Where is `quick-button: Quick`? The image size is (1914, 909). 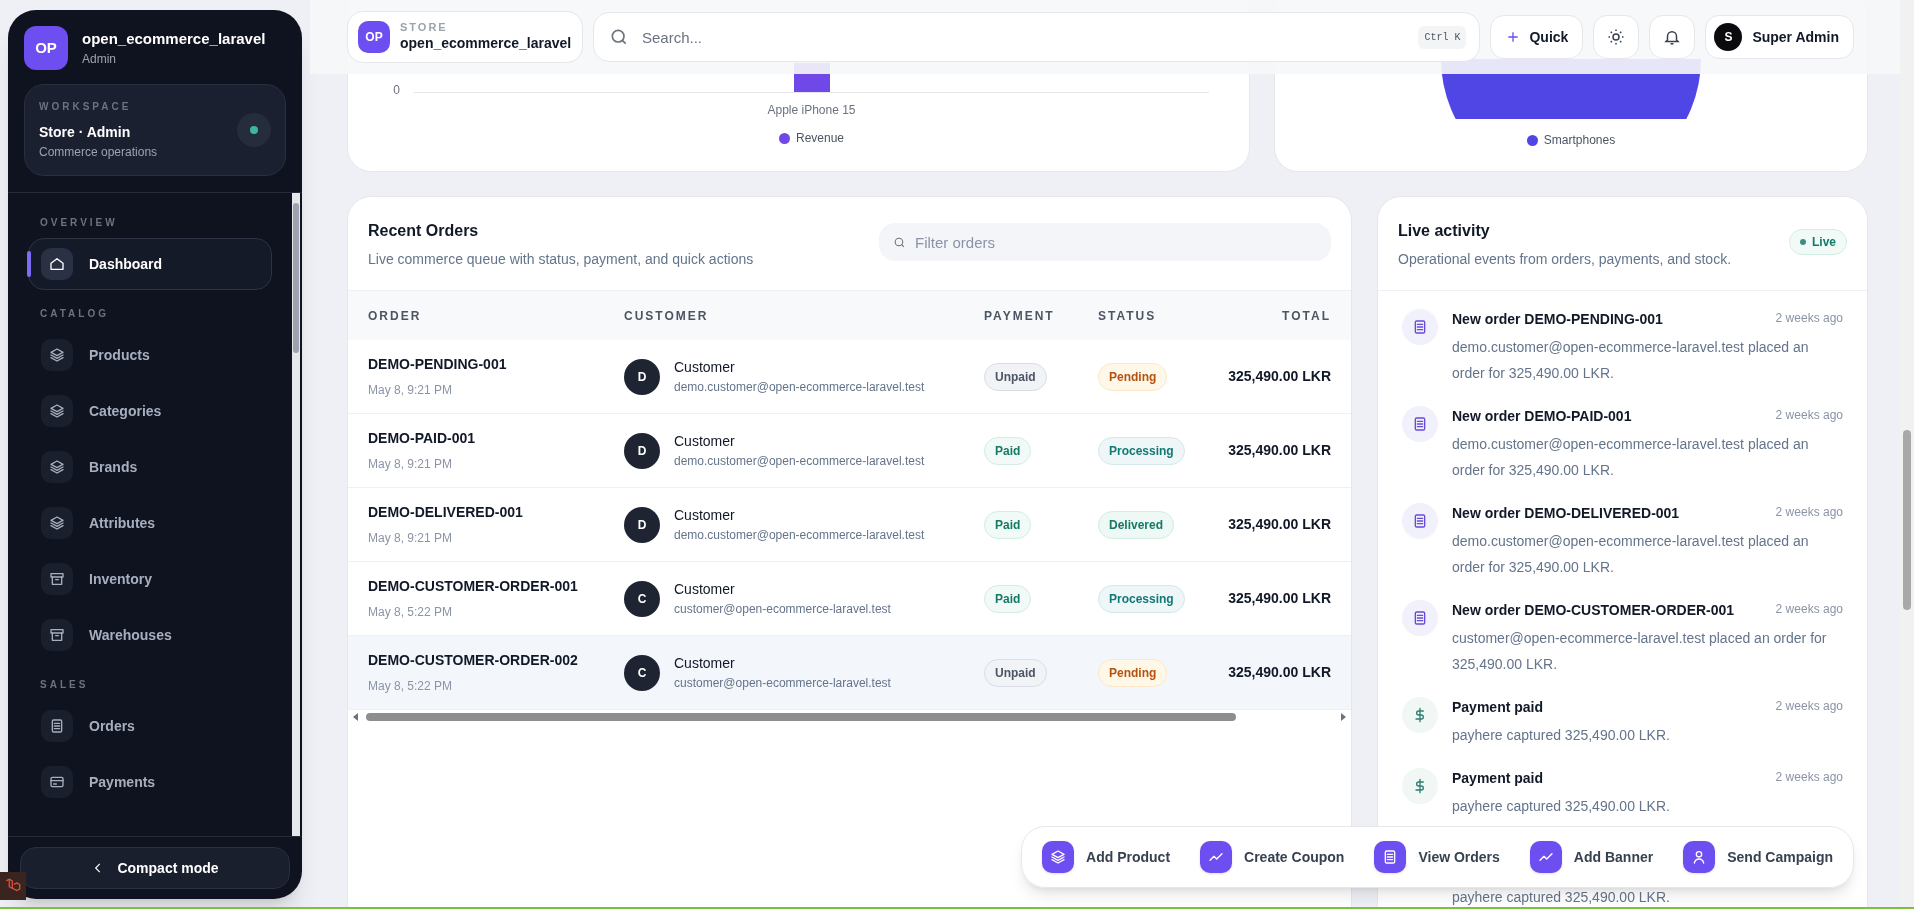 quick-button: Quick is located at coordinates (1537, 37).